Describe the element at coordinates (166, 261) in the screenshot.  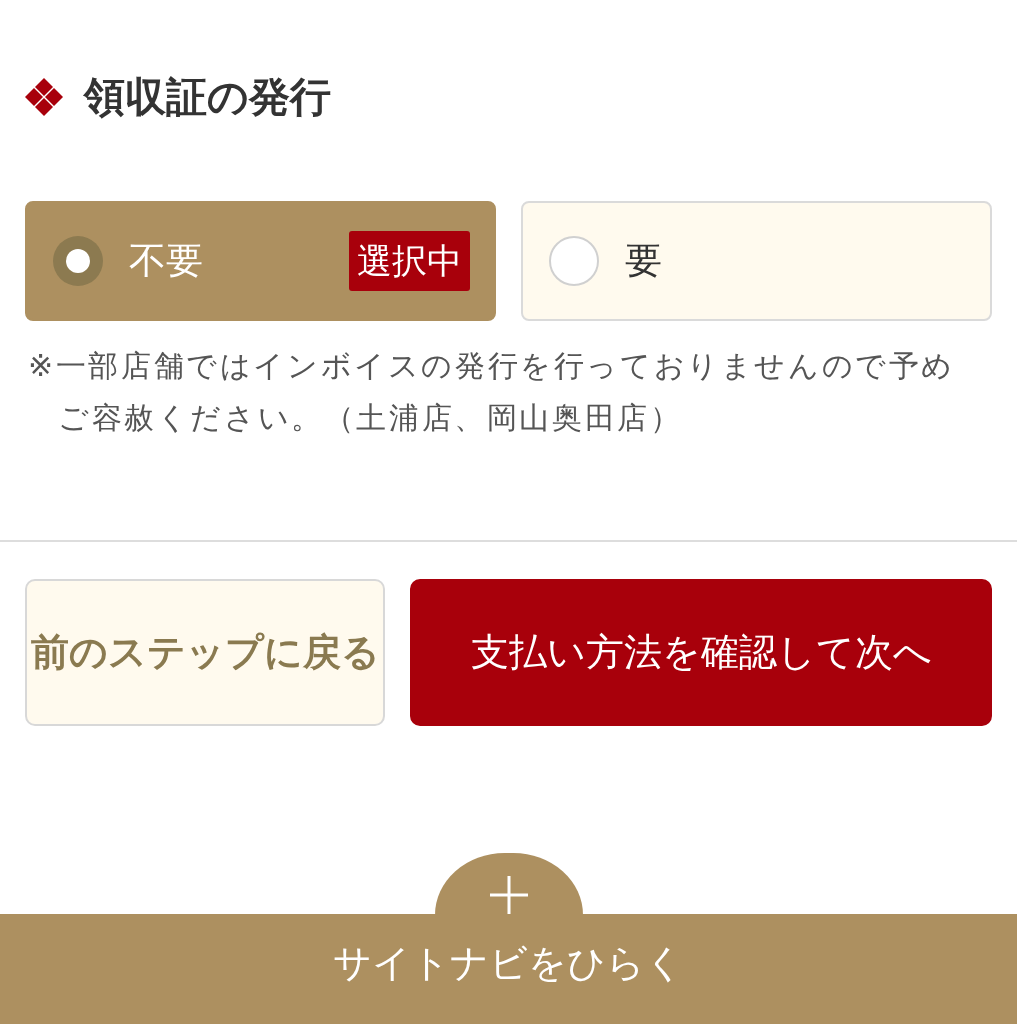
I see `option-label: 不要` at that location.